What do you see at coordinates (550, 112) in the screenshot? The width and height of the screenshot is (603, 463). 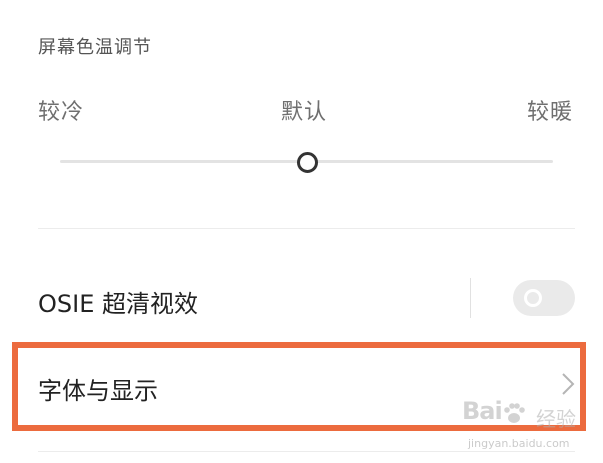 I see `temp-label-warm: 较暖` at bounding box center [550, 112].